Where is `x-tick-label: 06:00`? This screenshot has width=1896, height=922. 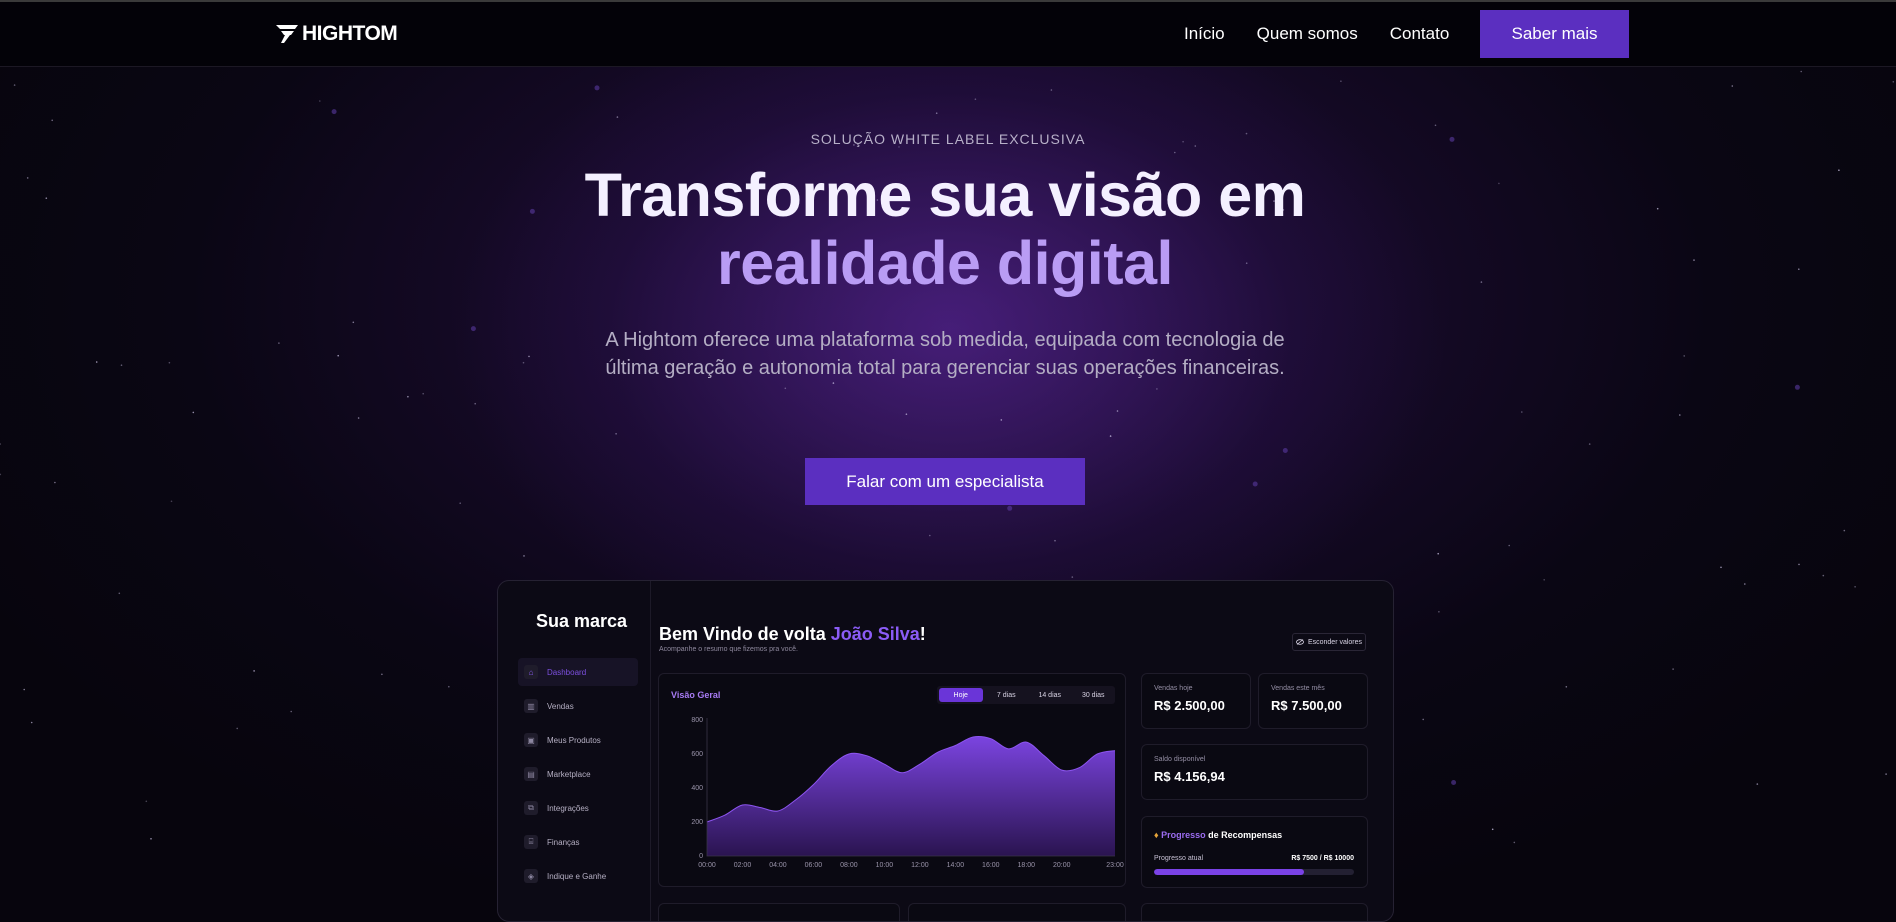 x-tick-label: 06:00 is located at coordinates (814, 865).